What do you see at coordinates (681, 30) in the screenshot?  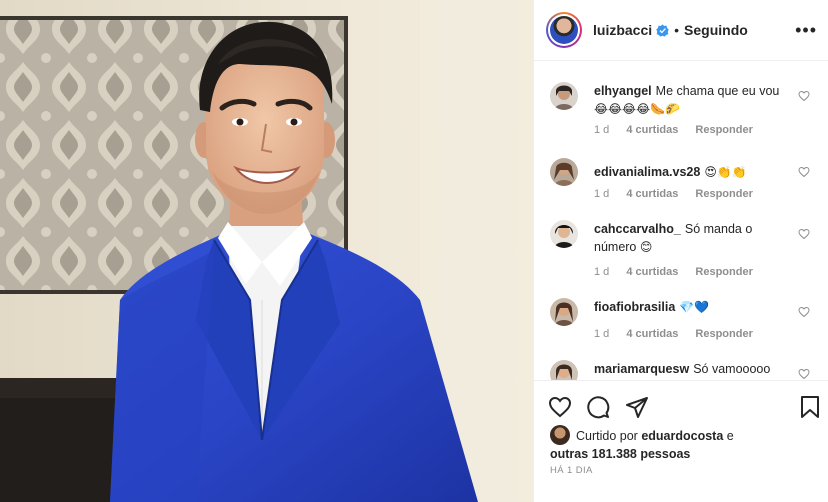 I see `post-header: luizbacci • Seguindo •••` at bounding box center [681, 30].